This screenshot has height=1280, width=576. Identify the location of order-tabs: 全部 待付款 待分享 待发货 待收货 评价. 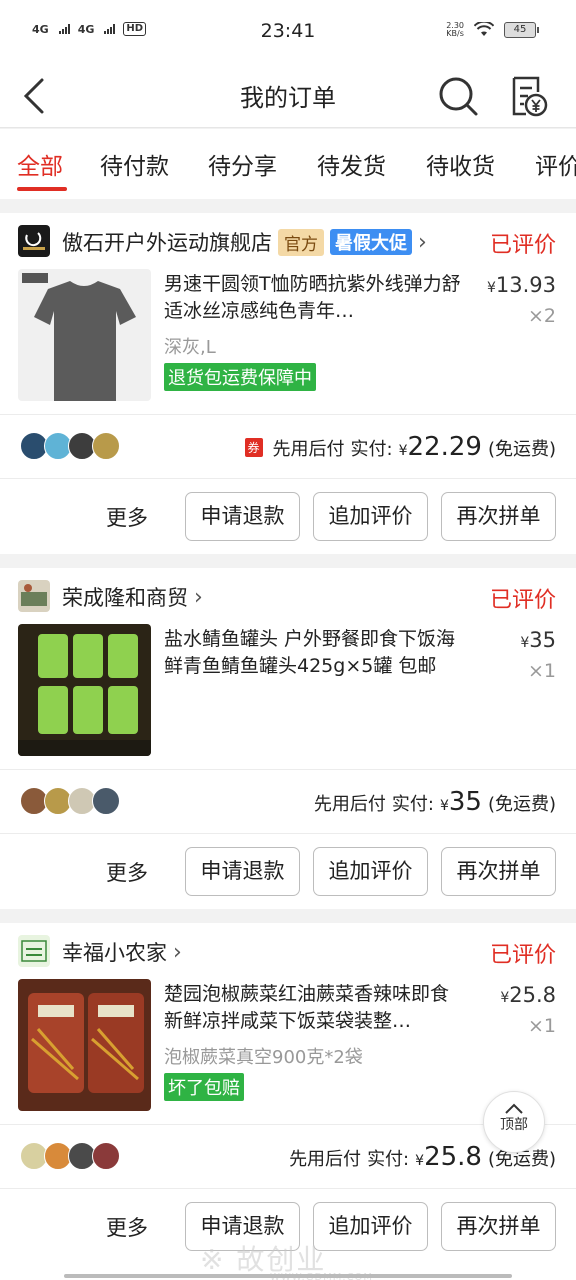
(288, 164).